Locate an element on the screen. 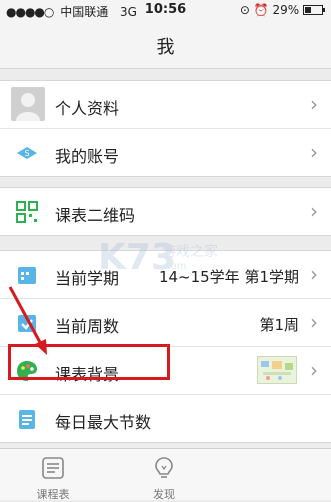 The height and width of the screenshot is (502, 331). avatar-placeholder is located at coordinates (28, 104).